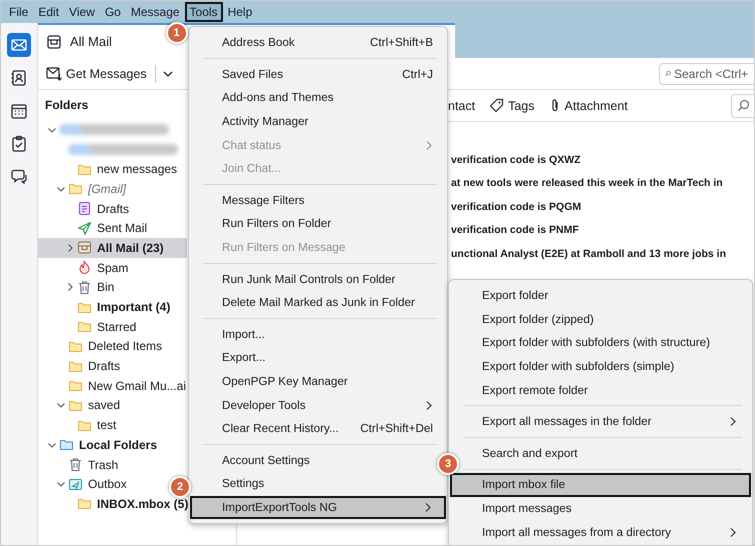  Describe the element at coordinates (313, 279) in the screenshot. I see `menu-item: Run Junk Mail Controls on Folder` at that location.